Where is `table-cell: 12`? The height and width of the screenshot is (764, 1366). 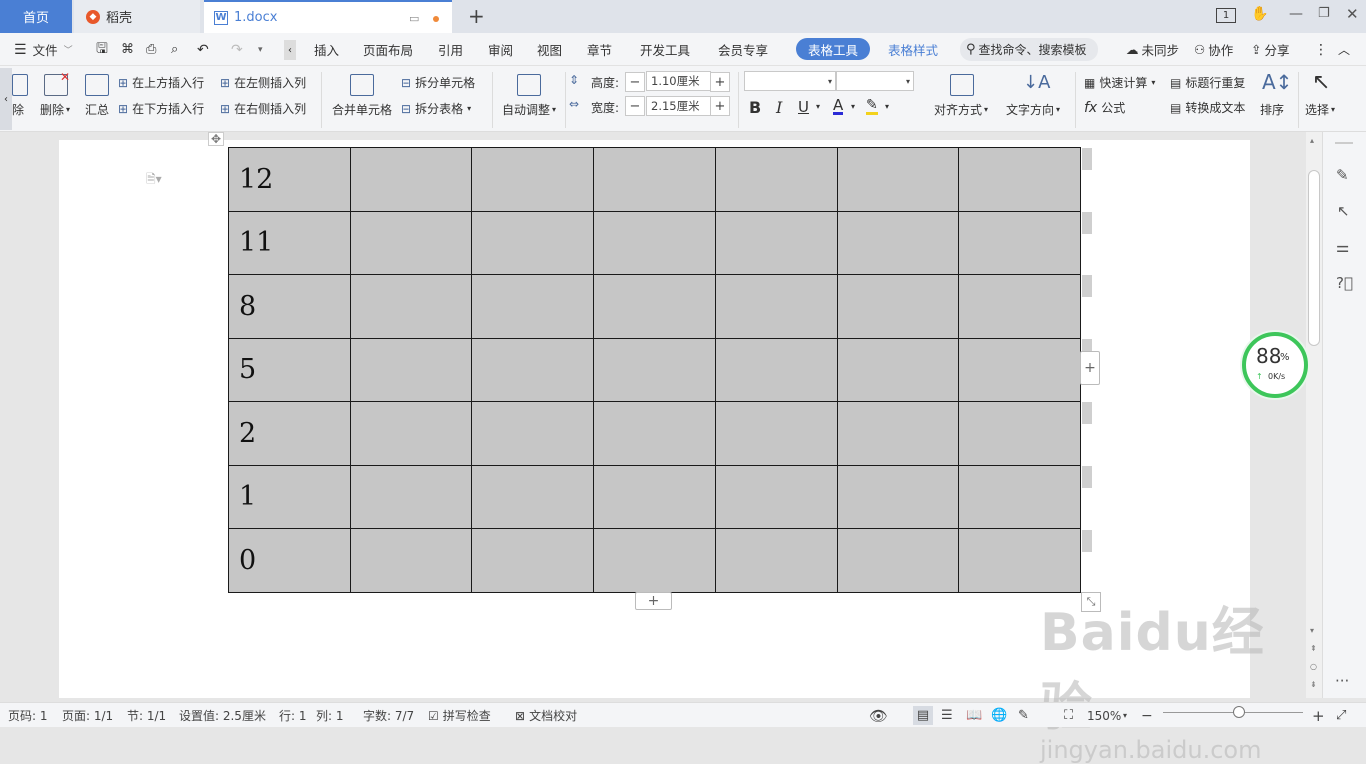 table-cell: 12 is located at coordinates (289, 179).